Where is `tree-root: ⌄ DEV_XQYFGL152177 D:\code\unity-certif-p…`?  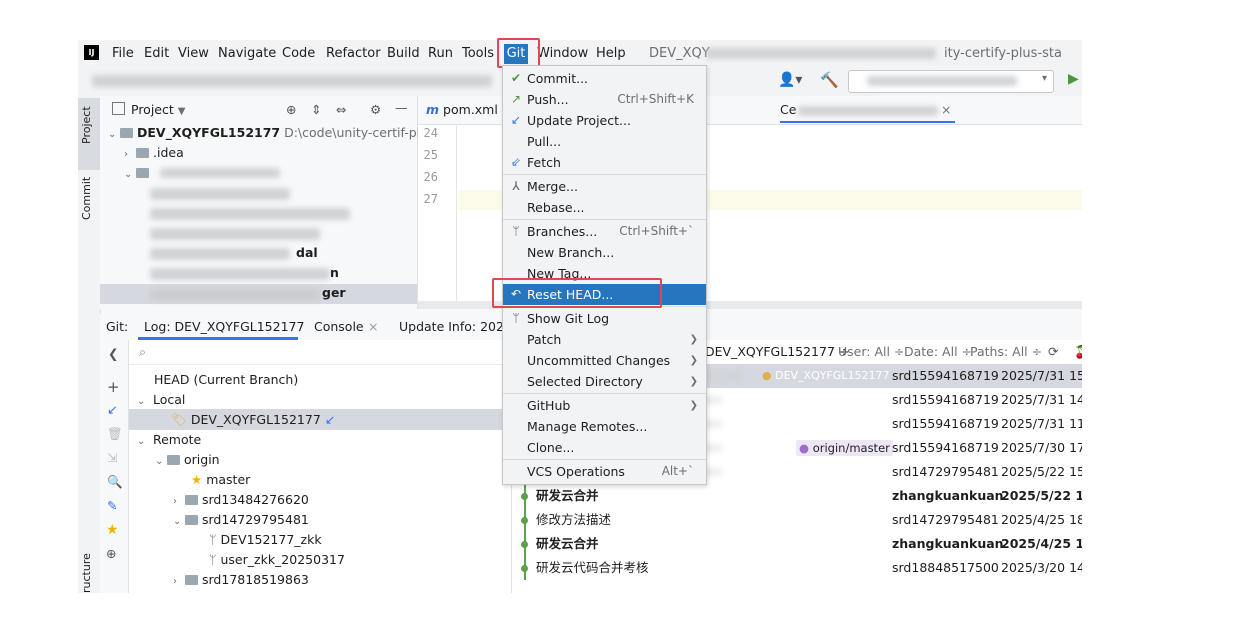
tree-root: ⌄ DEV_XQYFGL152177 D:\code\unity-certif-p… is located at coordinates (273, 133).